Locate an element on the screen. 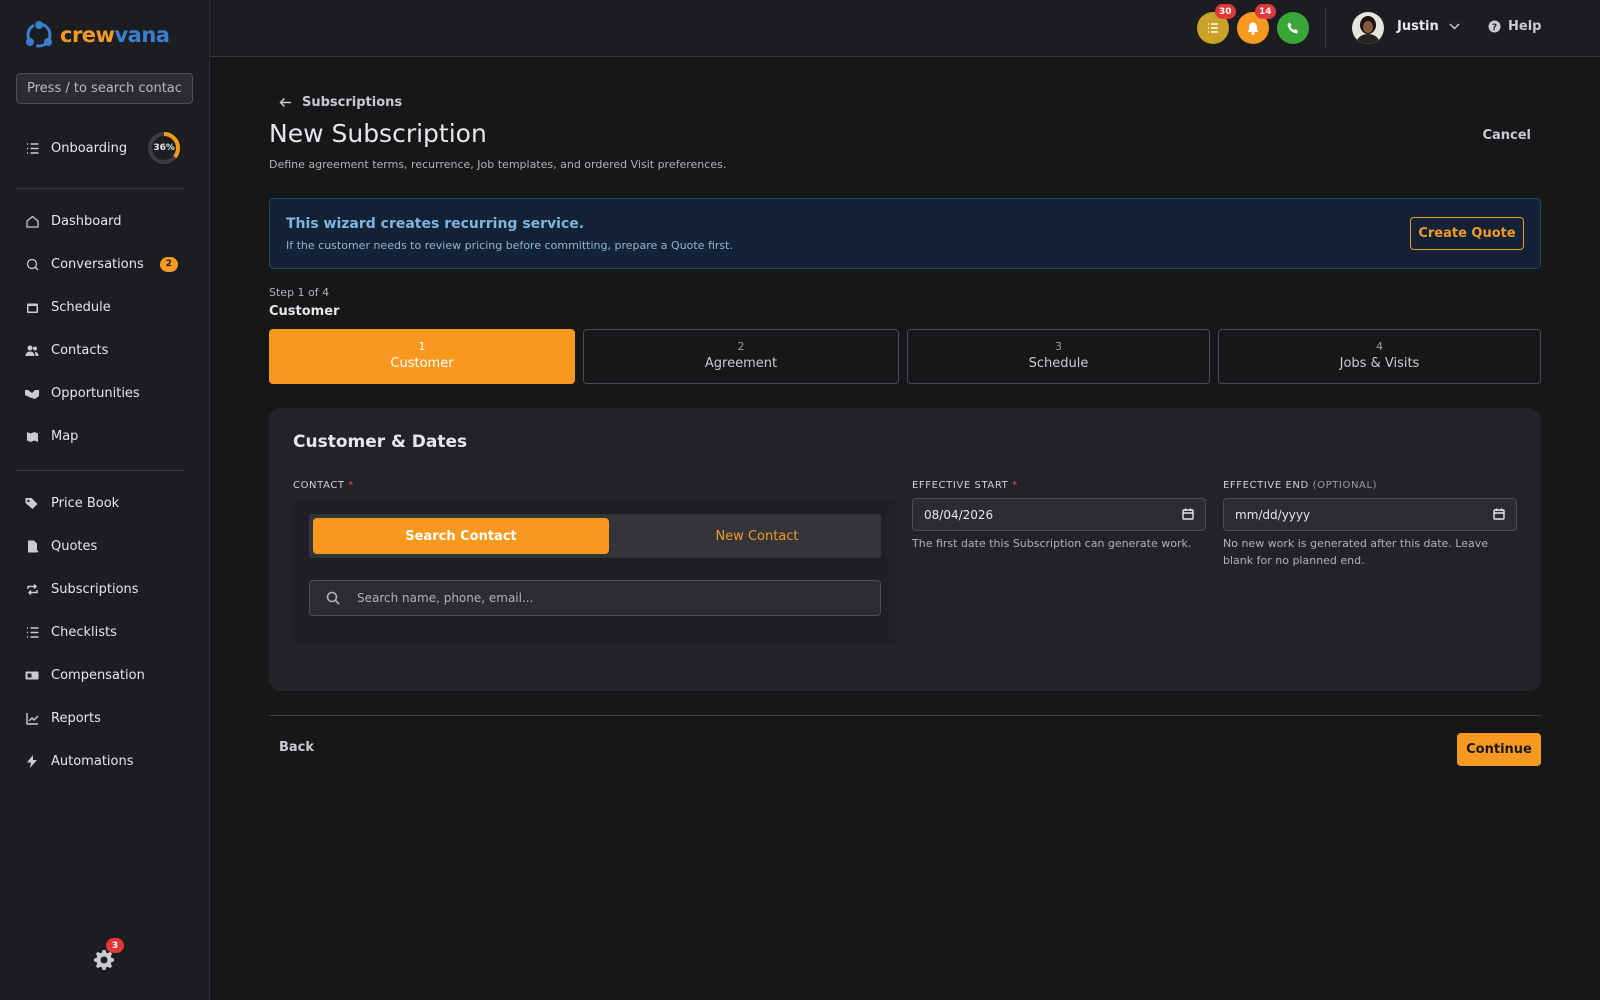 The width and height of the screenshot is (1600, 1000). effective-start-label: Effective Start * is located at coordinates (965, 485).